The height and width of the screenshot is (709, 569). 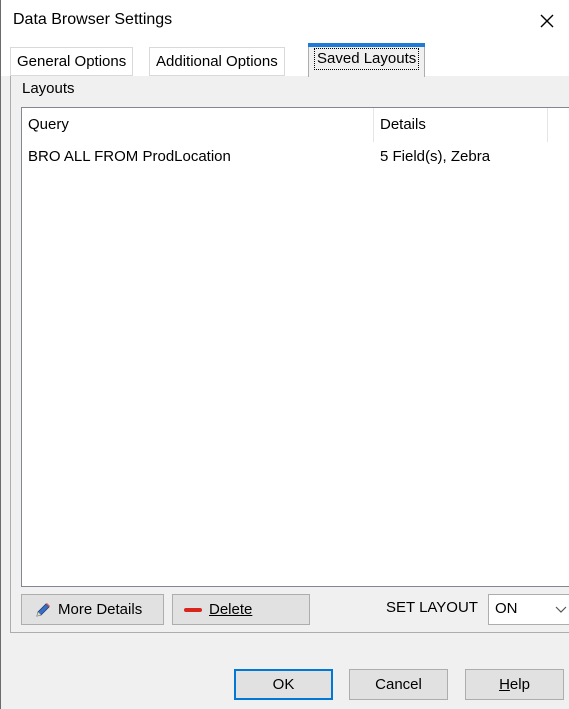 What do you see at coordinates (432, 607) in the screenshot?
I see `set-layout-label: SET LAYOUT` at bounding box center [432, 607].